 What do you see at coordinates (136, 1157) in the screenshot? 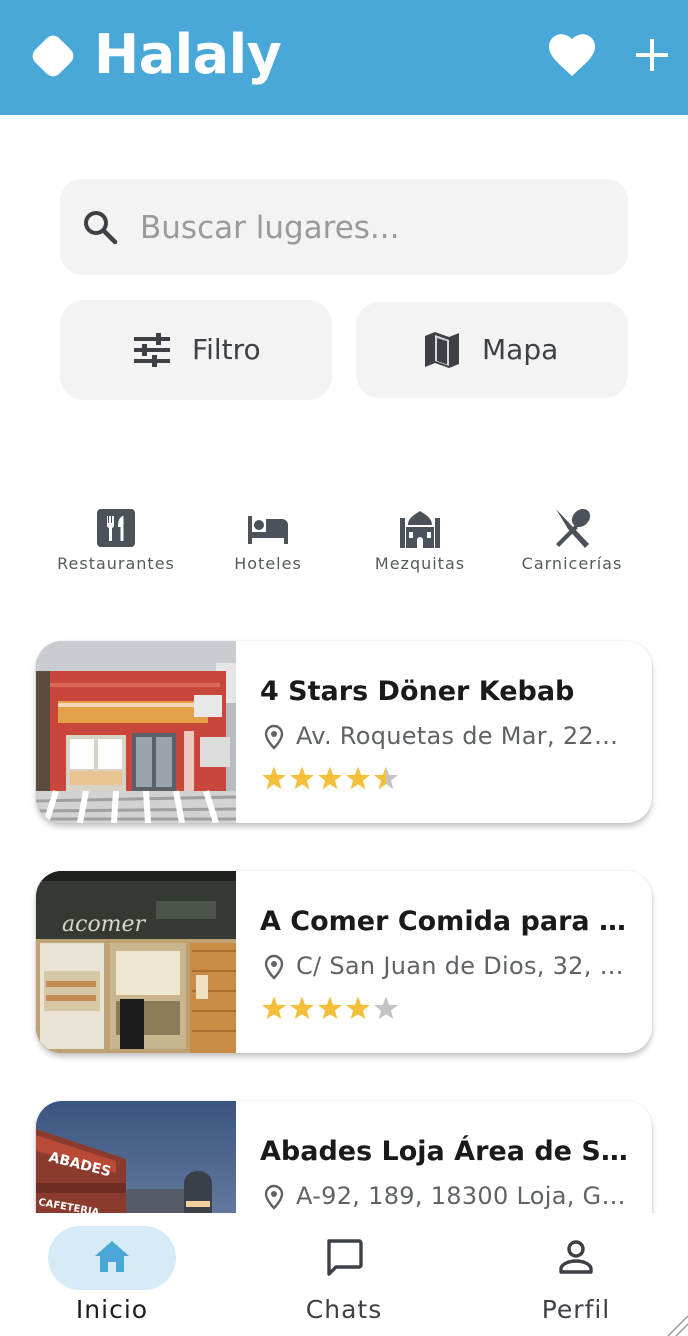
I see `place-photo: ABADES CAFETERIA` at bounding box center [136, 1157].